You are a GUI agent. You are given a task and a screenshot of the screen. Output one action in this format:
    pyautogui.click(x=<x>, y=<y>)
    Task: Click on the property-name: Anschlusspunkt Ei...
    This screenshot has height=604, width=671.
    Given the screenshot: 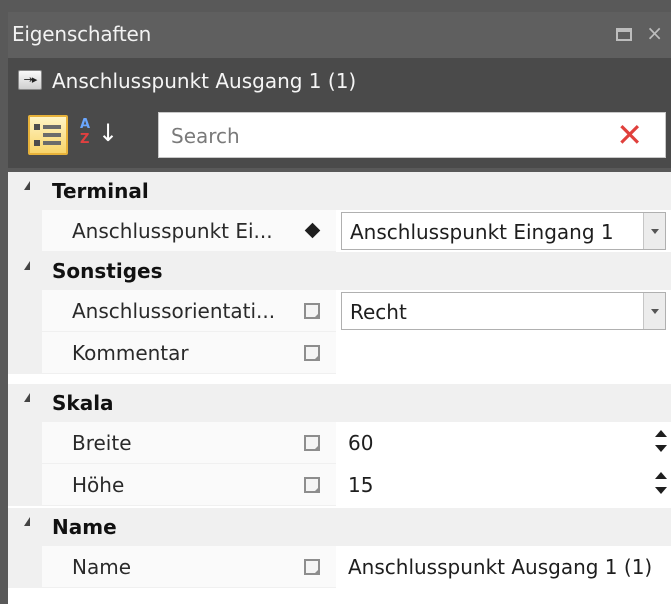 What is the action you would take?
    pyautogui.click(x=172, y=231)
    